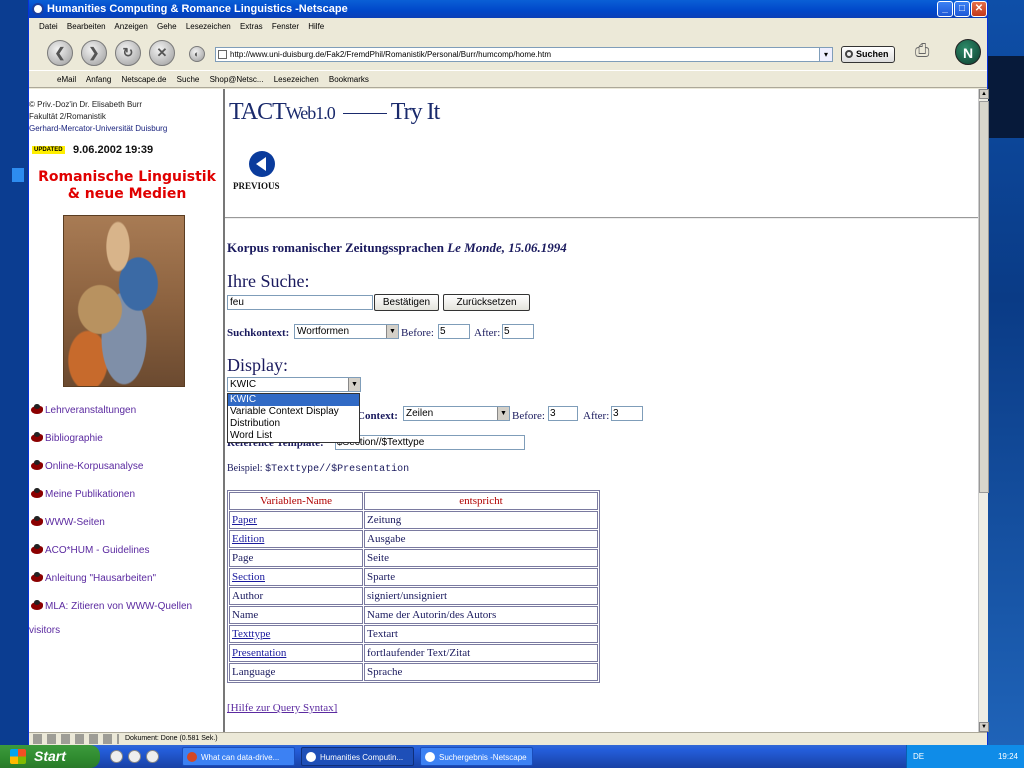 This screenshot has height=768, width=1024. What do you see at coordinates (44, 630) in the screenshot?
I see `visitors-link: visitors` at bounding box center [44, 630].